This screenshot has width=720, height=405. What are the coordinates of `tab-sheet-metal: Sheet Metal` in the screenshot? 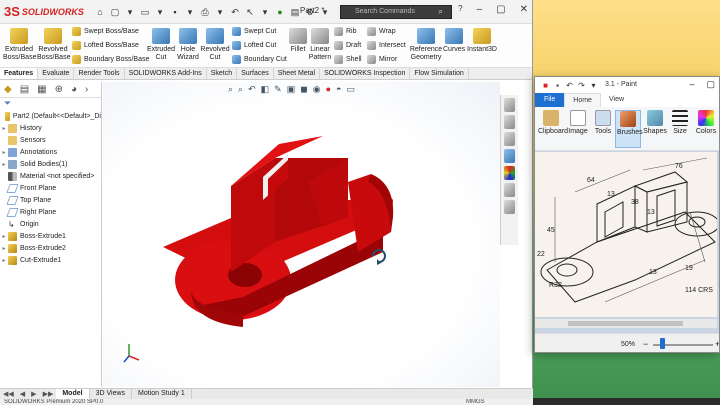 It's located at (297, 73).